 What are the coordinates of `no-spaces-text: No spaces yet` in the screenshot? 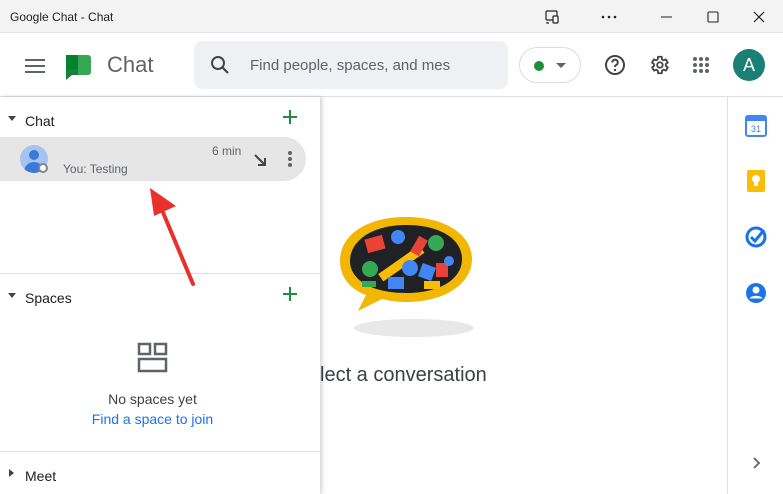 It's located at (152, 399).